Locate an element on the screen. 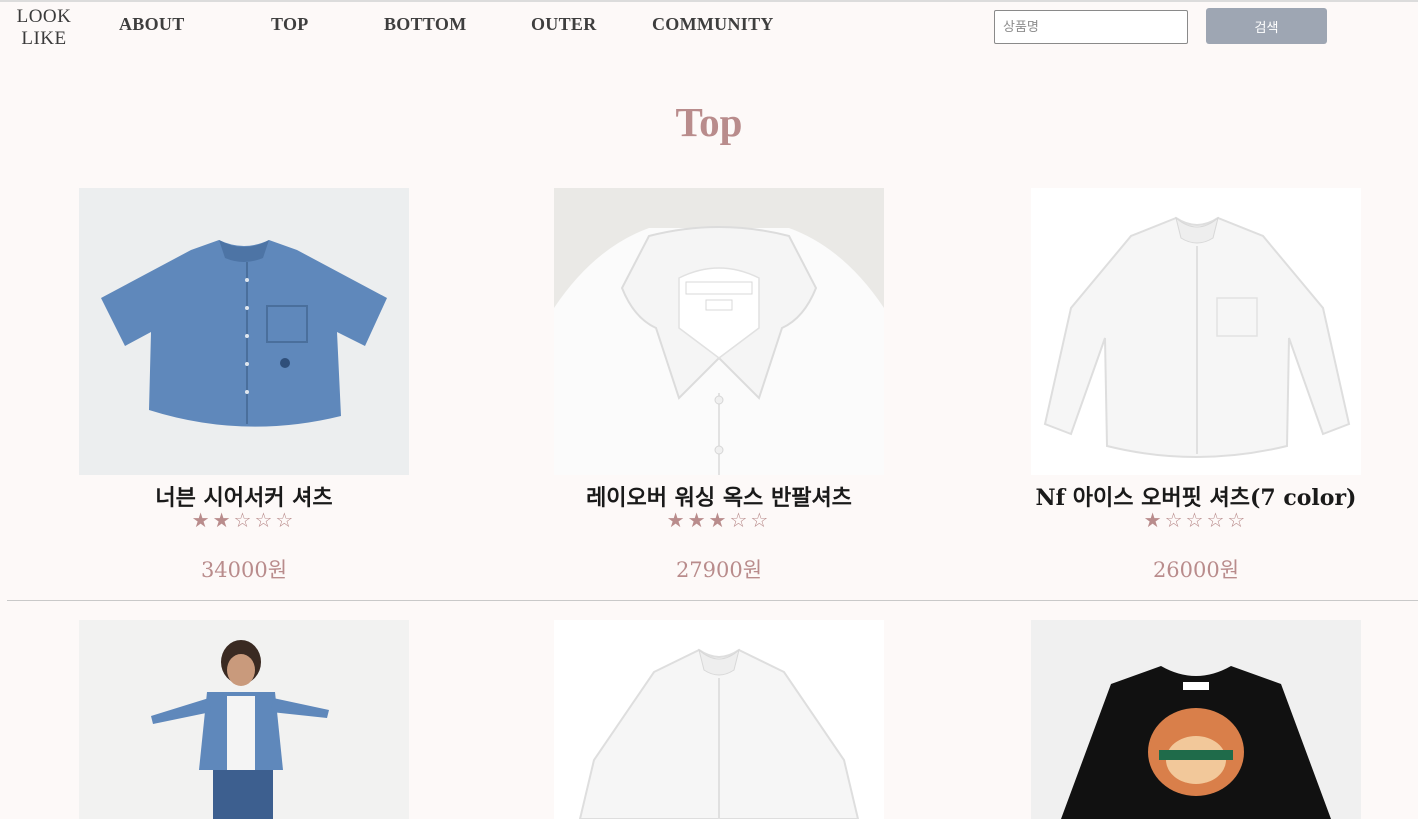 This screenshot has width=1418, height=819. page-title: Top is located at coordinates (709, 122).